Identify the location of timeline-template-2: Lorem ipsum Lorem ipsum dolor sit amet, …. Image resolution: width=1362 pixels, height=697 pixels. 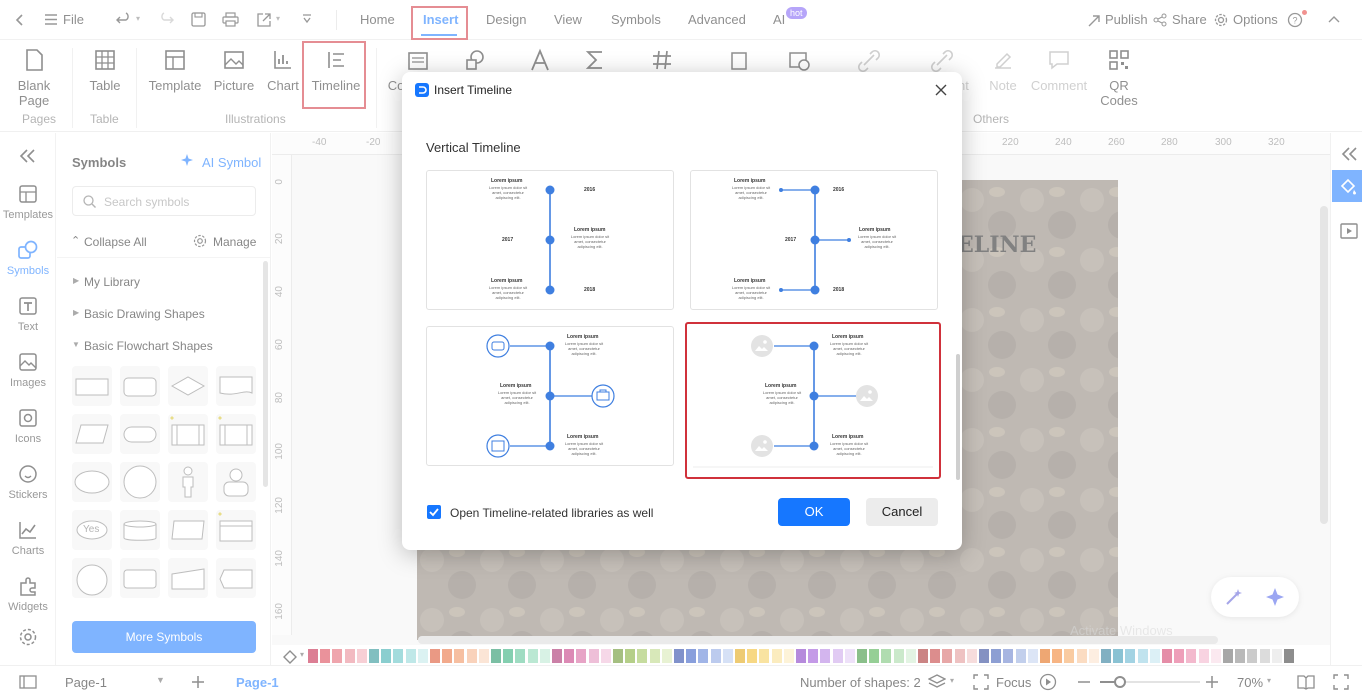
(814, 240).